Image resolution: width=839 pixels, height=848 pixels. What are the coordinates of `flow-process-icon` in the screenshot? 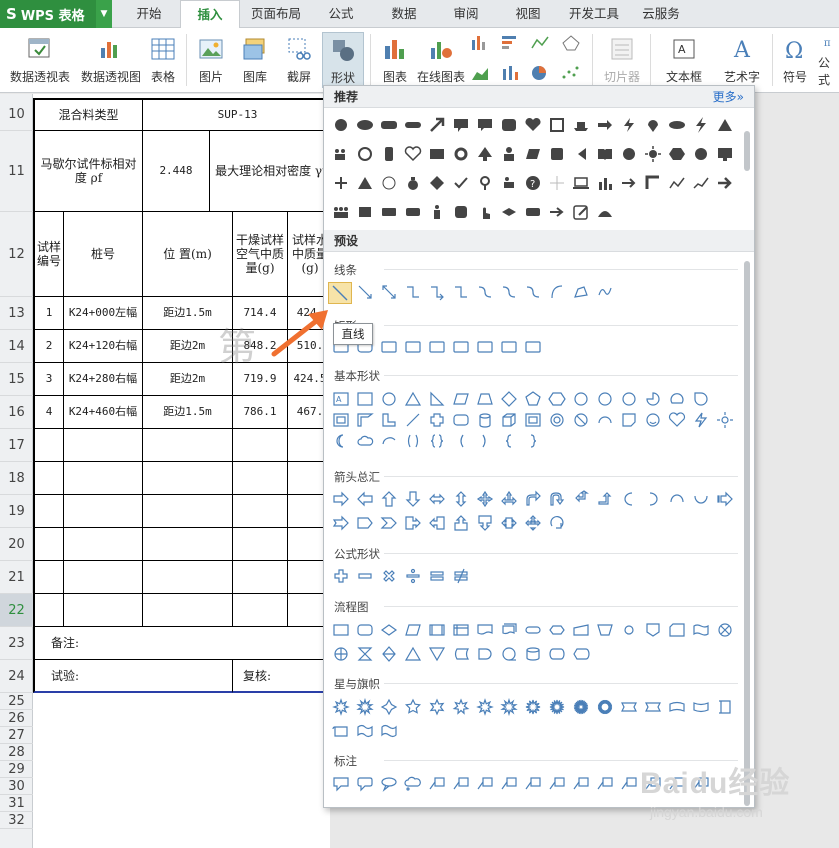 It's located at (341, 630).